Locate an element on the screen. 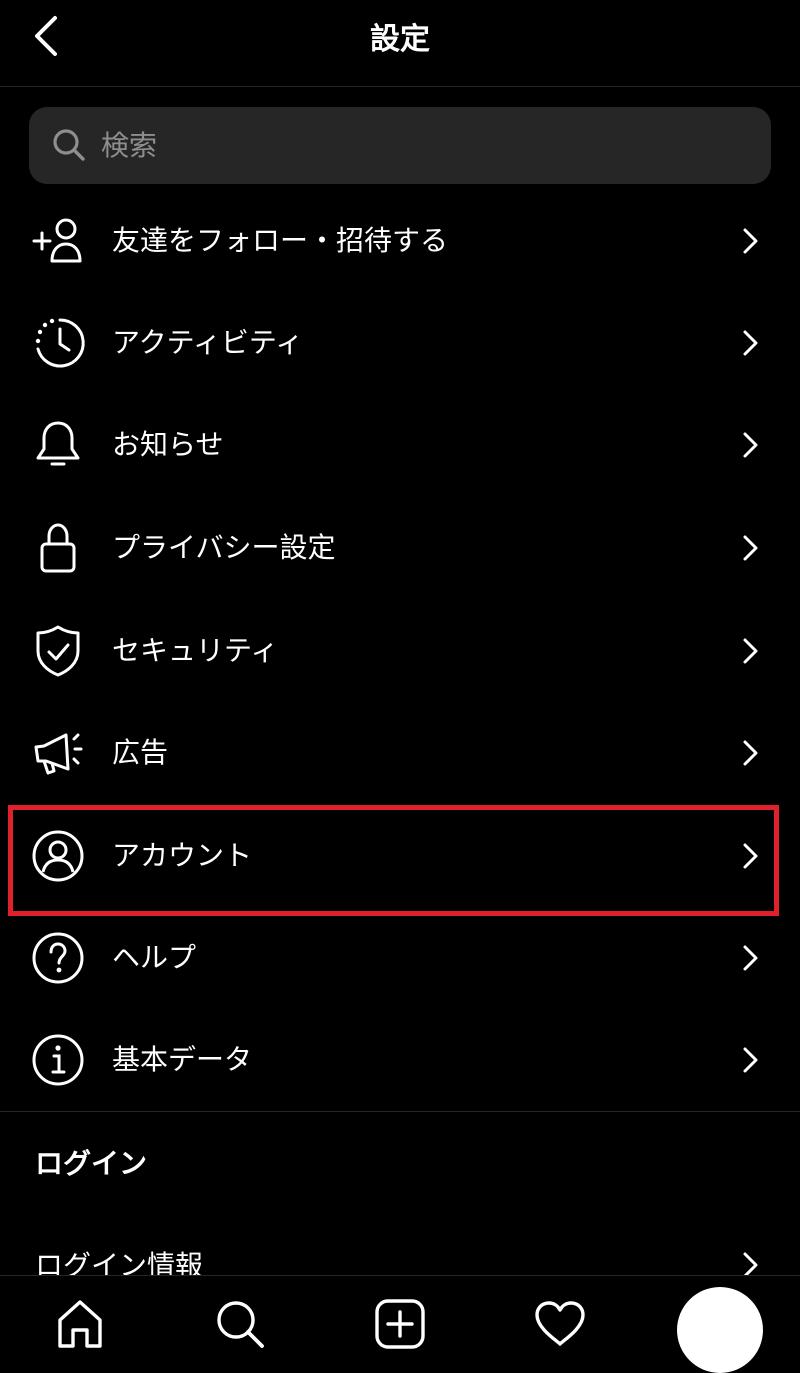 This screenshot has width=800, height=1373. menu-item-label: アクティビティ is located at coordinates (208, 342).